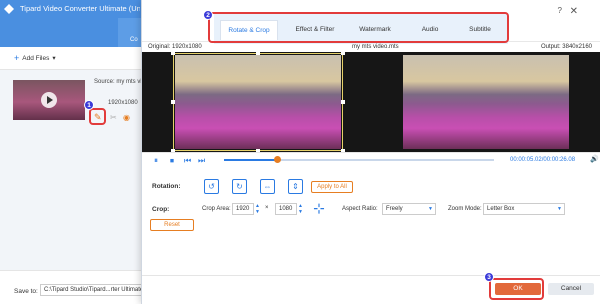  I want to click on pause-icon: ⏸, so click(156, 161).